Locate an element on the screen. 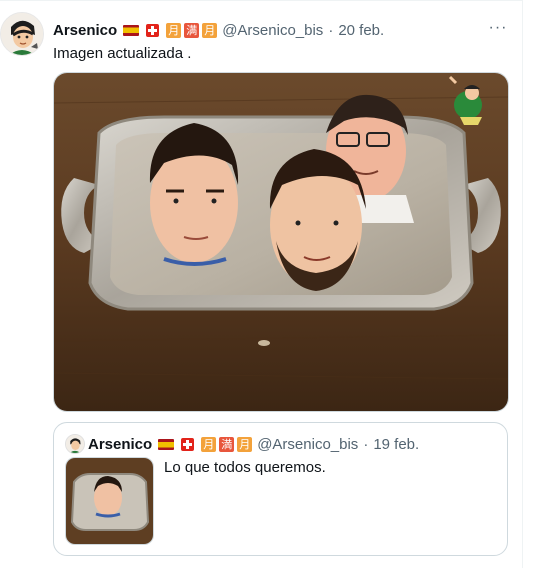 The width and height of the screenshot is (547, 568). more-options-icon: ··· is located at coordinates (498, 29).